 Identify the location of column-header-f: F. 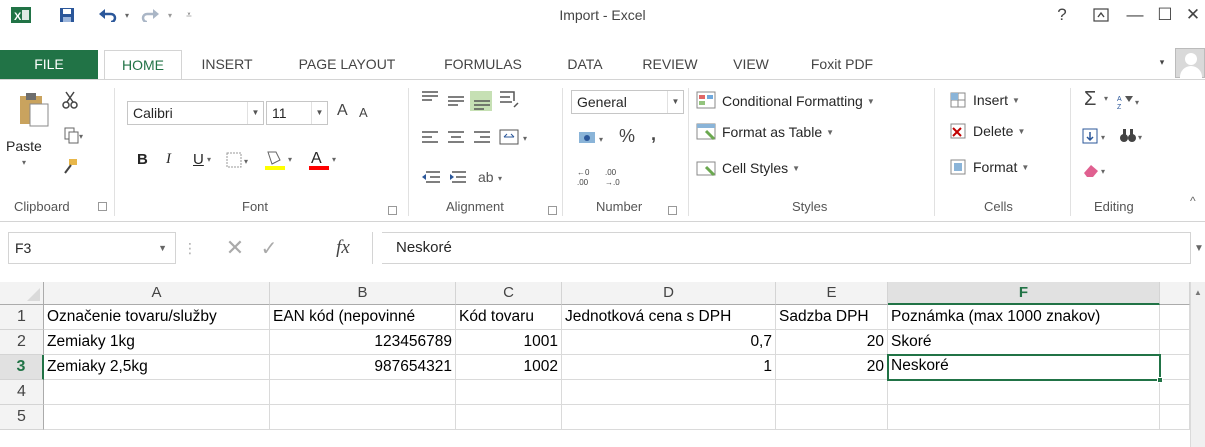
(1024, 293).